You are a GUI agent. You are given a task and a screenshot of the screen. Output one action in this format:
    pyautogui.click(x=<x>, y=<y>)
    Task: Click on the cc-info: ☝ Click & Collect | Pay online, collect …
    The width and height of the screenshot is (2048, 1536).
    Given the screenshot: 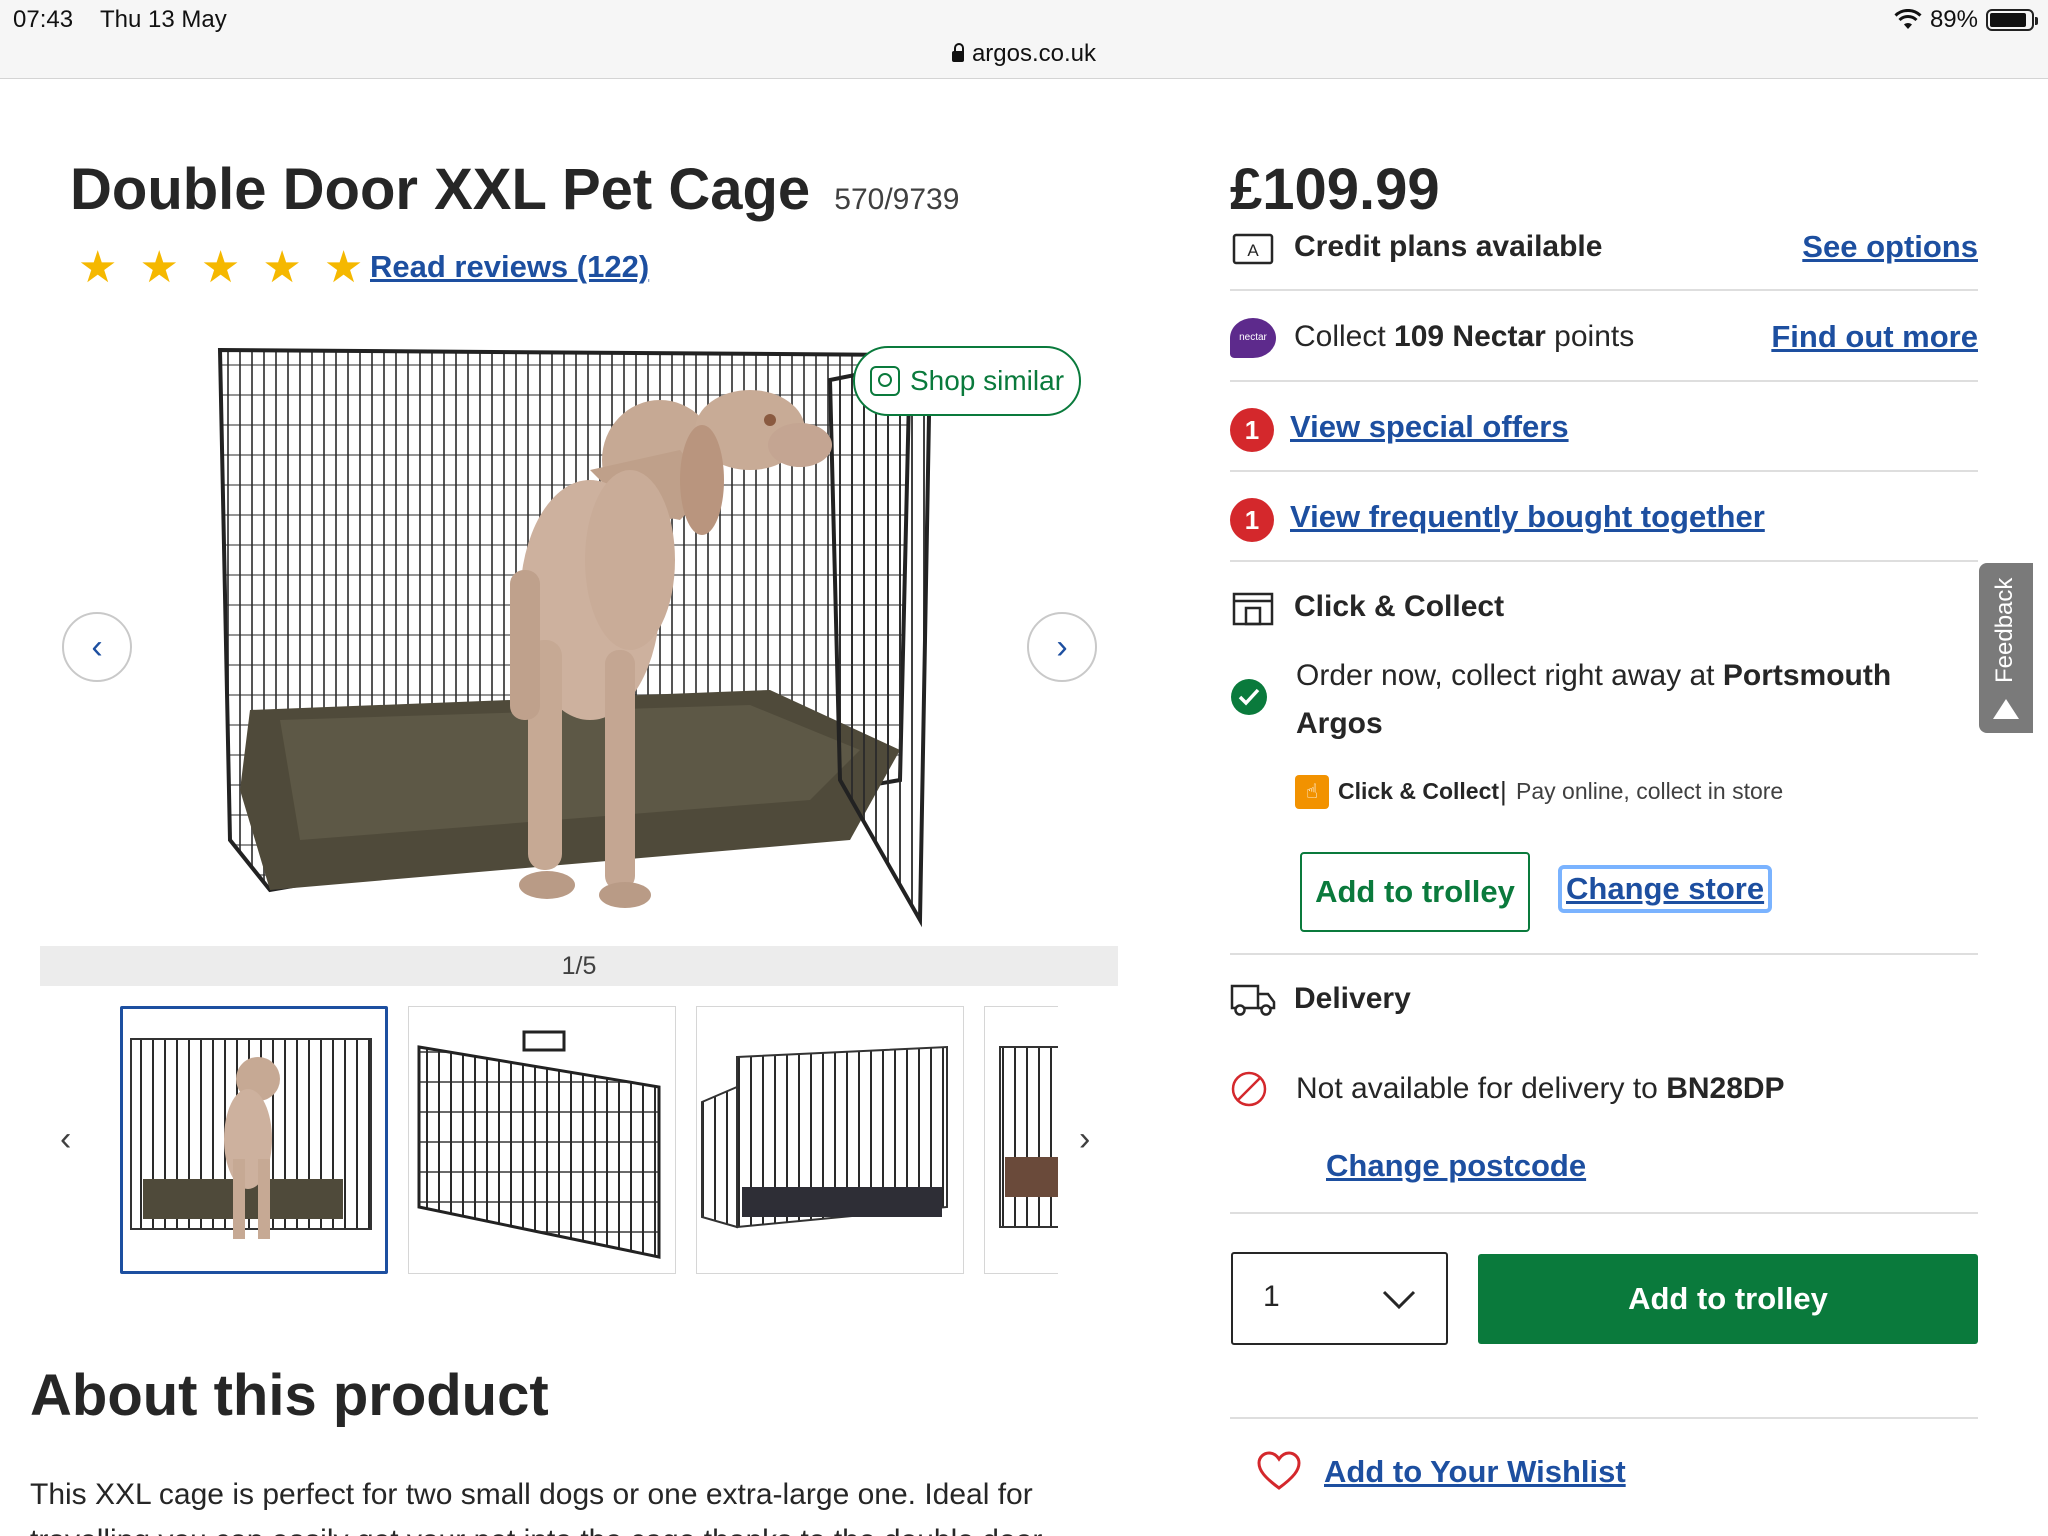 What is the action you would take?
    pyautogui.click(x=1604, y=792)
    